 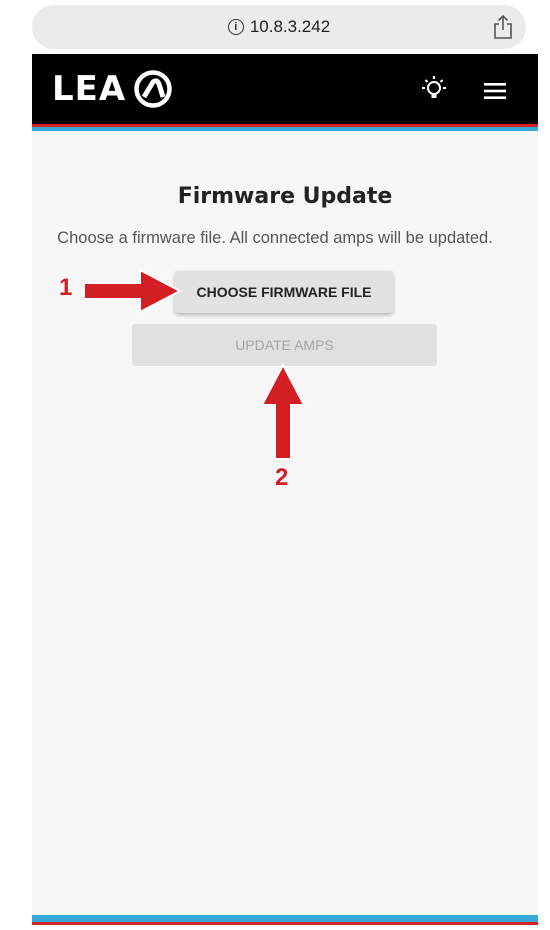 I want to click on footer-stripe-blue, so click(x=285, y=918).